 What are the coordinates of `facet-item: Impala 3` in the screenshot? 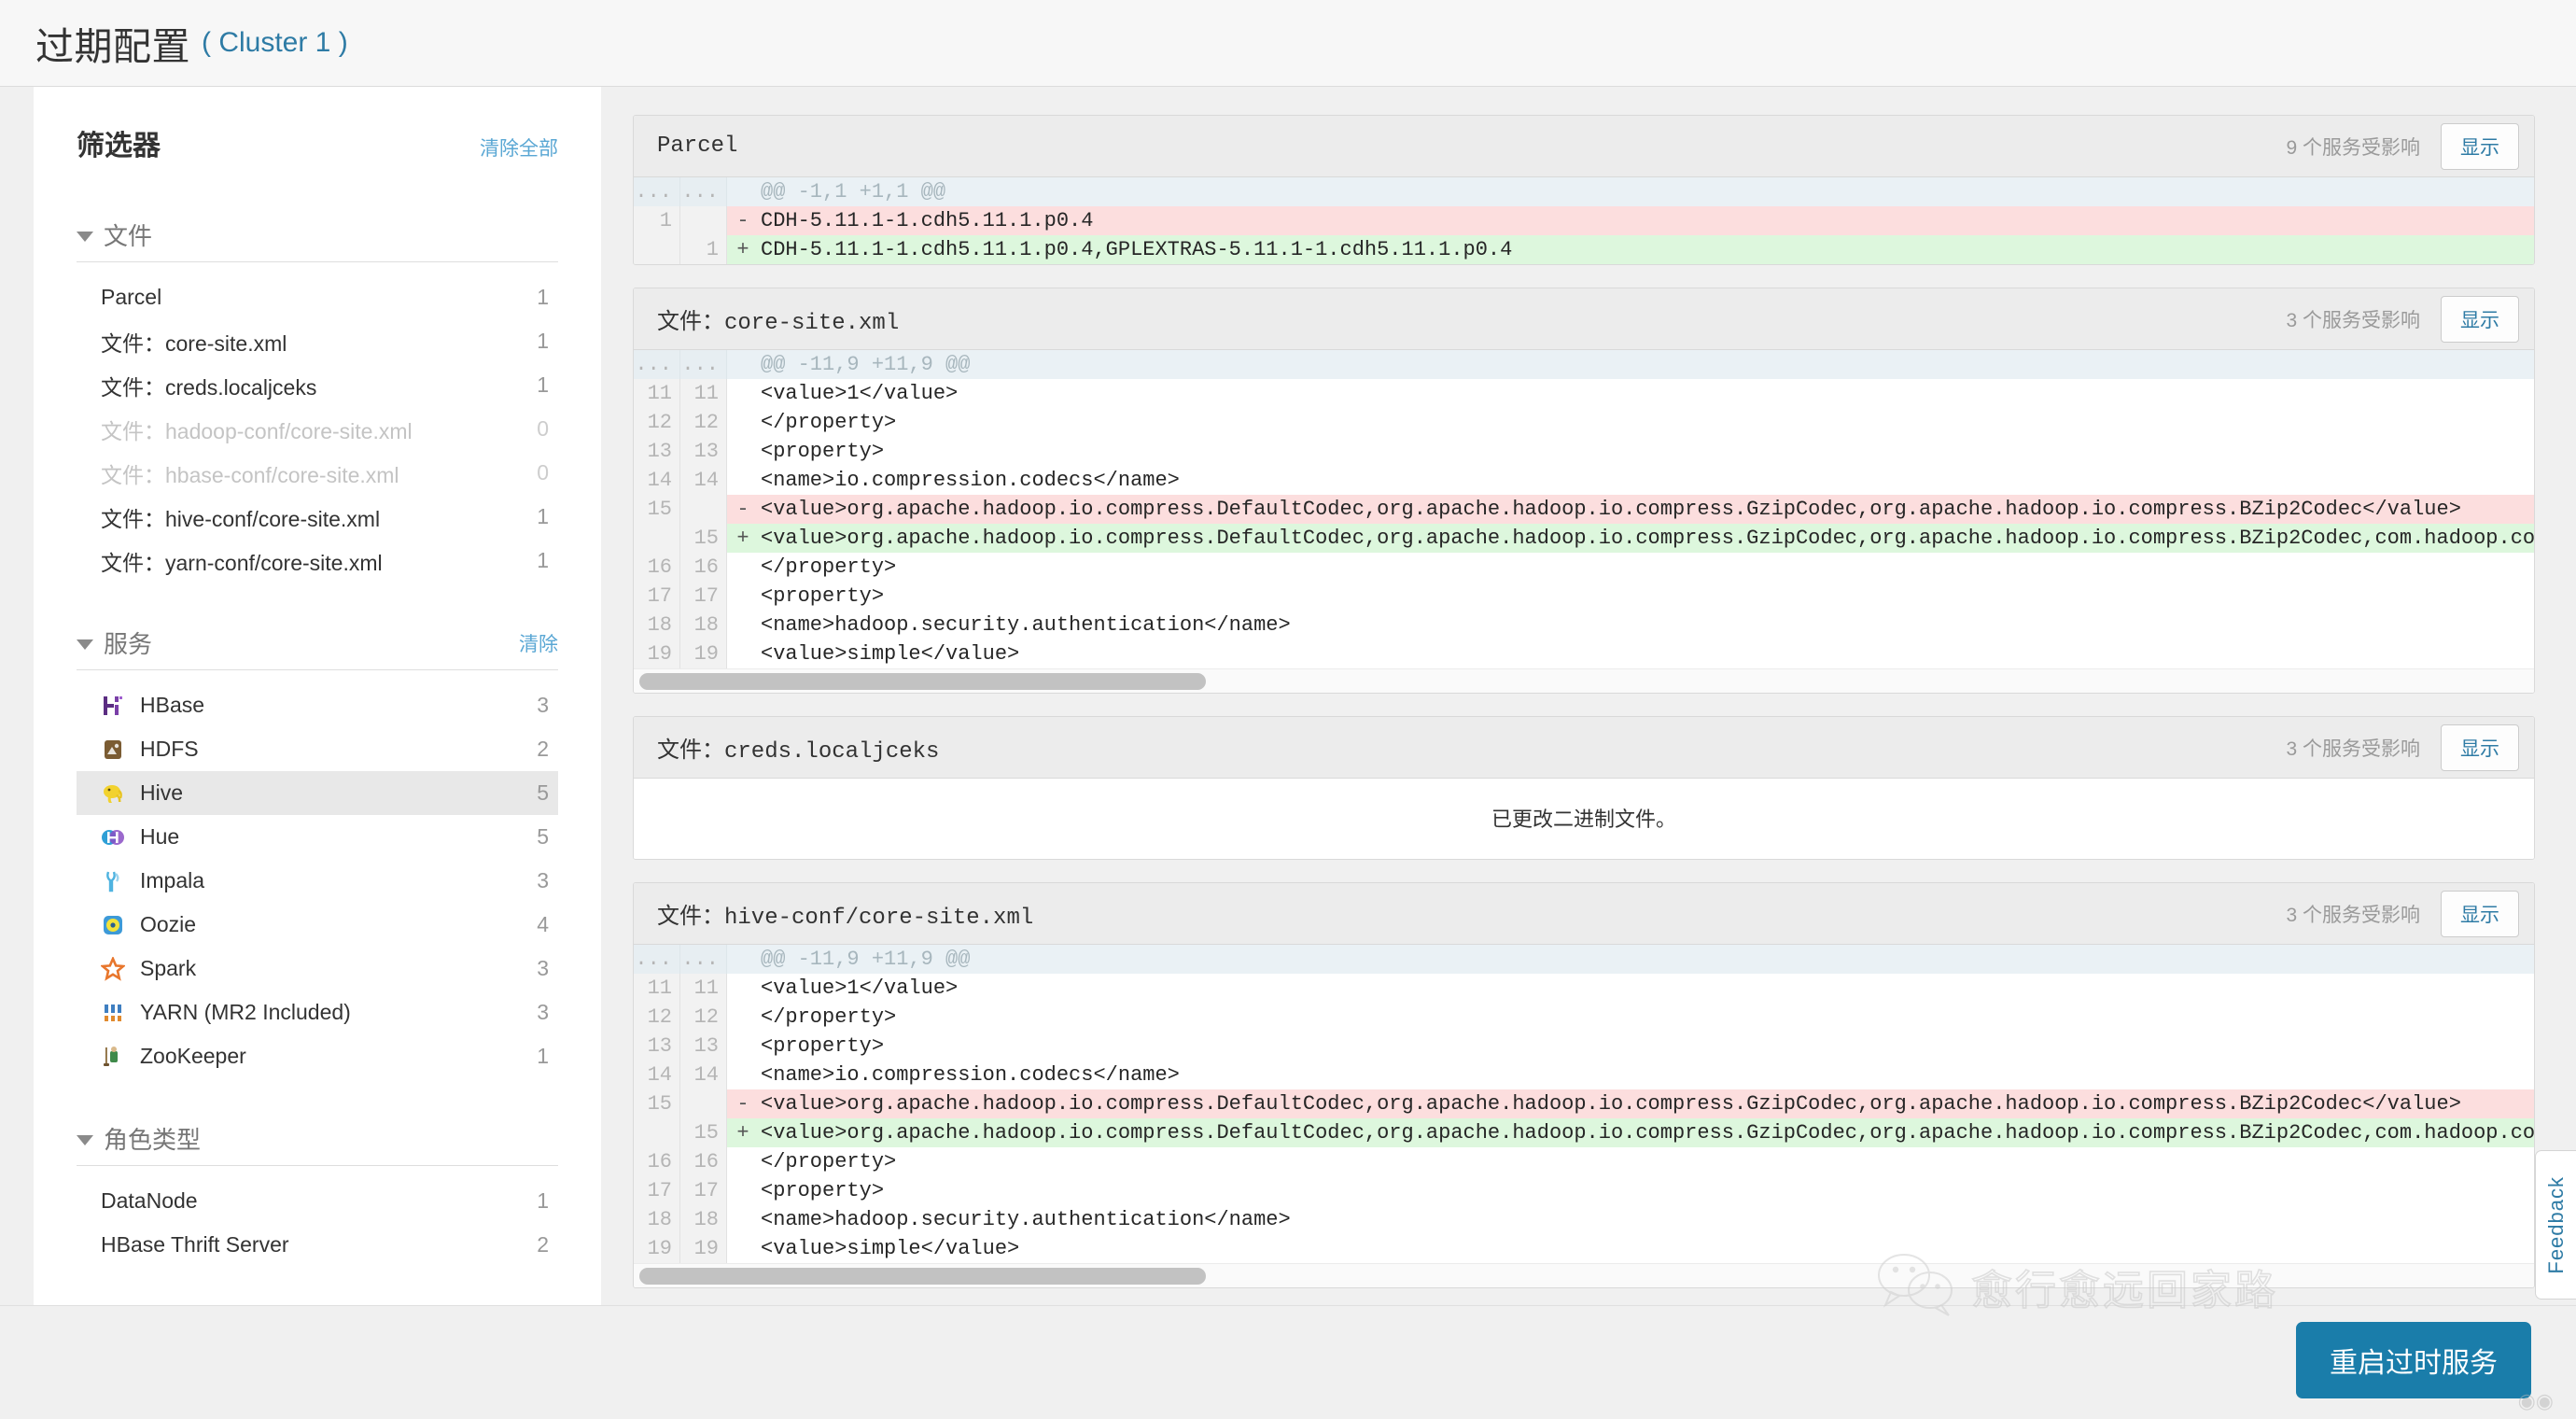 It's located at (317, 881).